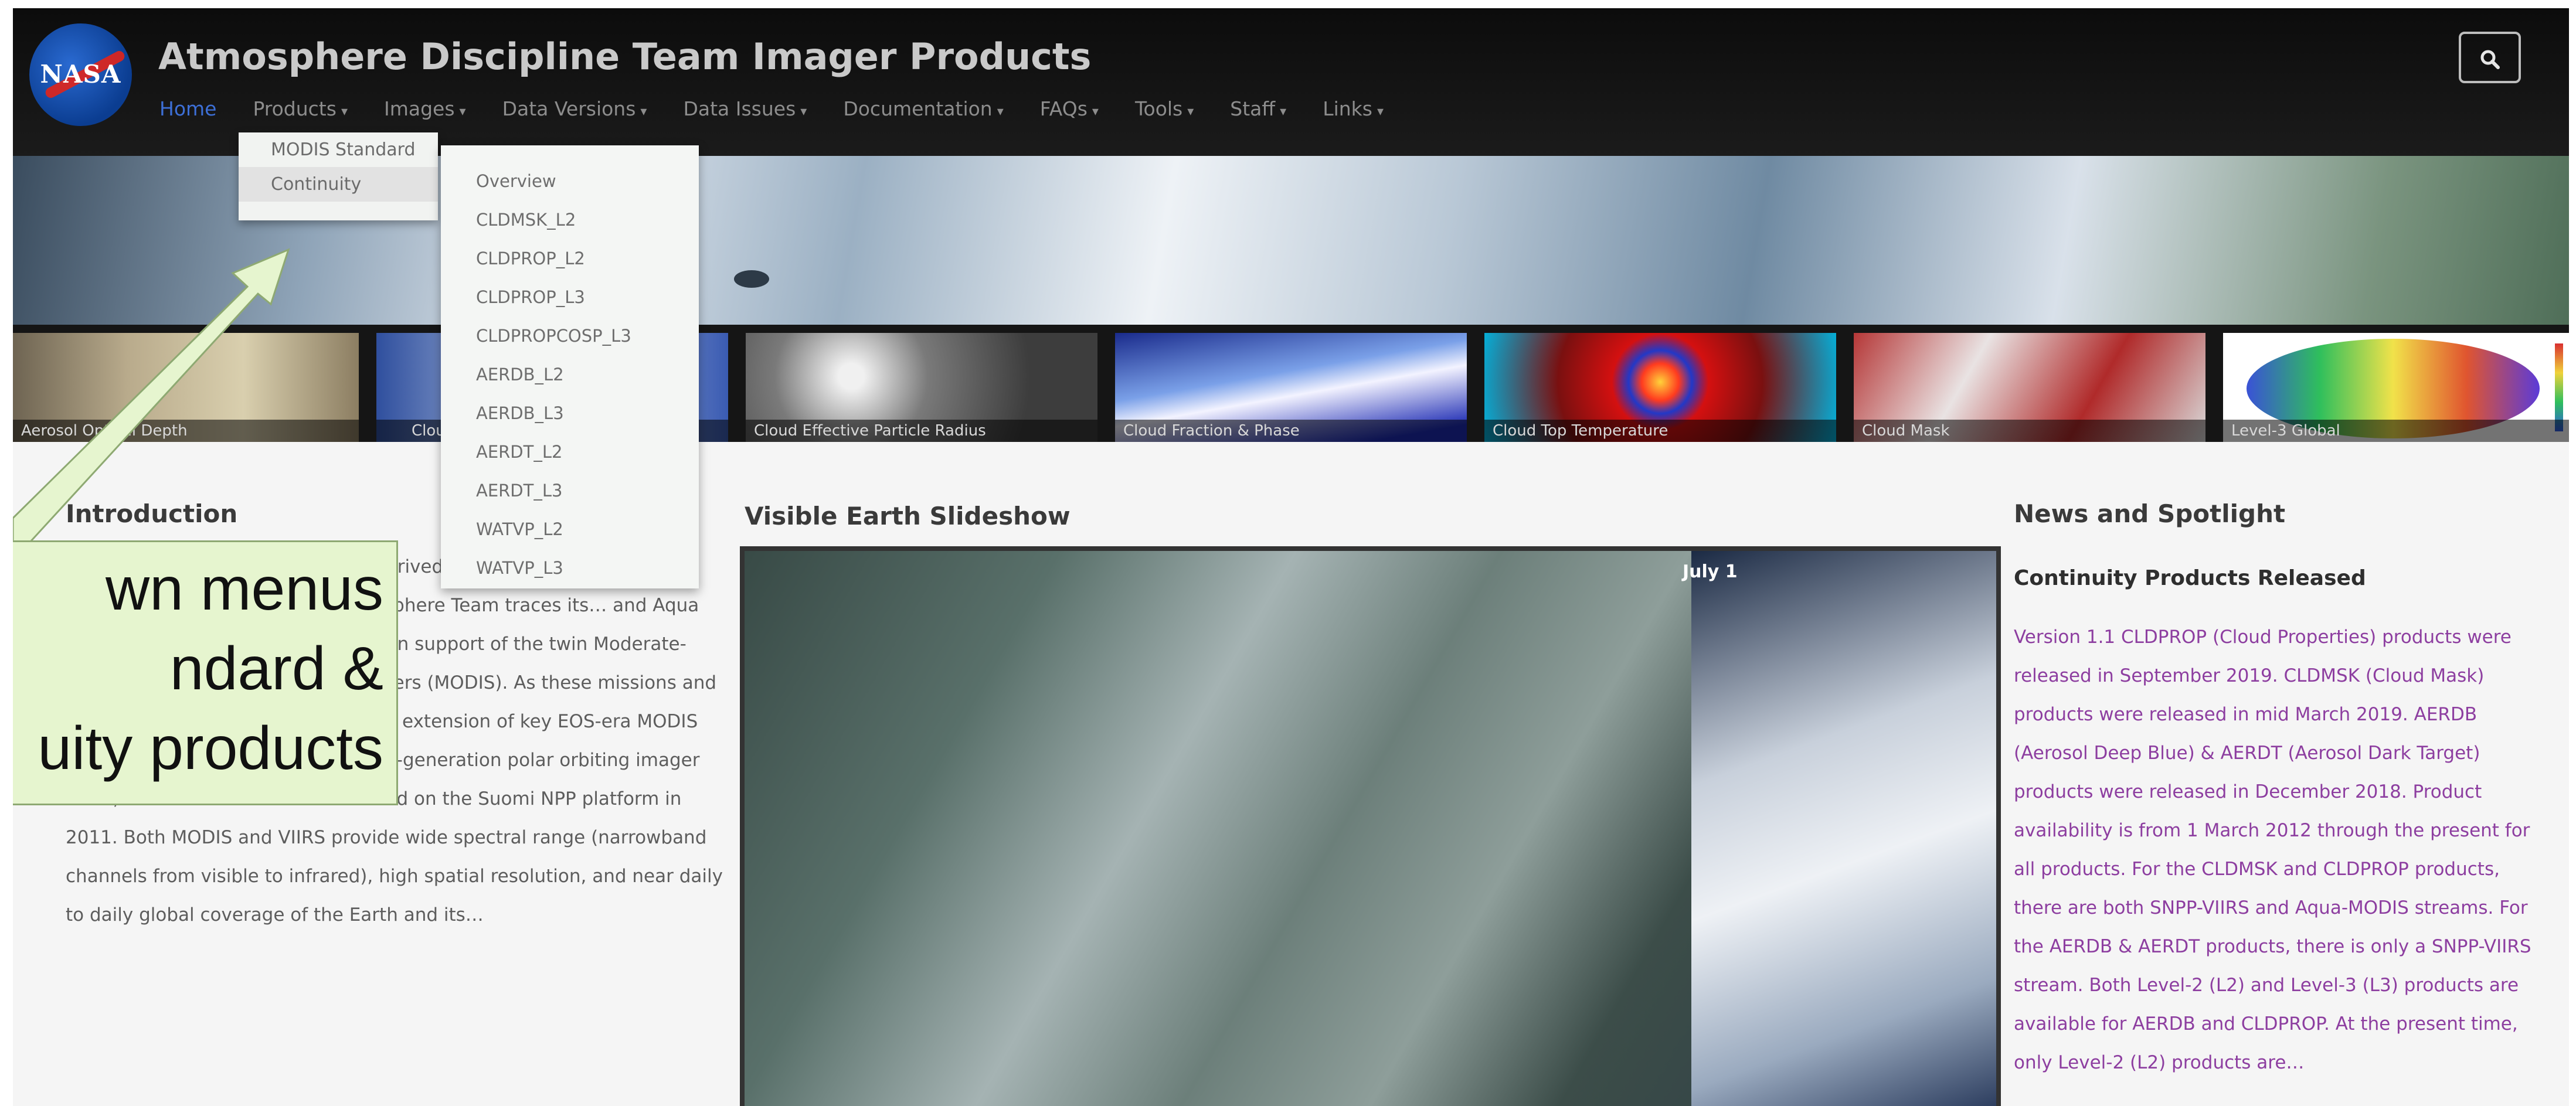 Image resolution: width=2576 pixels, height=1106 pixels. I want to click on menu-item-watvp-l3: WATVP_L3, so click(570, 568).